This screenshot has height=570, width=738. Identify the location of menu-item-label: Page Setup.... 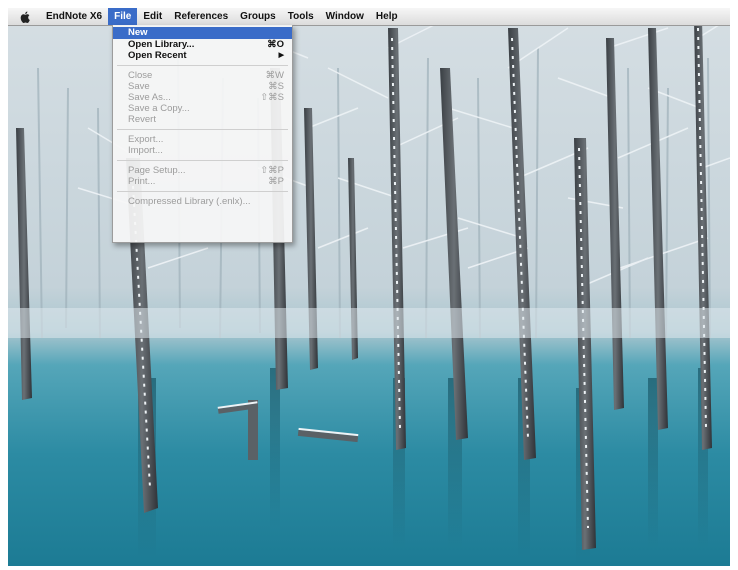
(157, 170).